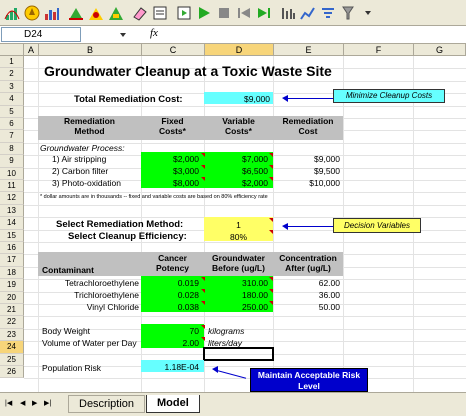 The height and width of the screenshot is (416, 466). Describe the element at coordinates (12, 198) in the screenshot. I see `row-header-12: 12` at that location.